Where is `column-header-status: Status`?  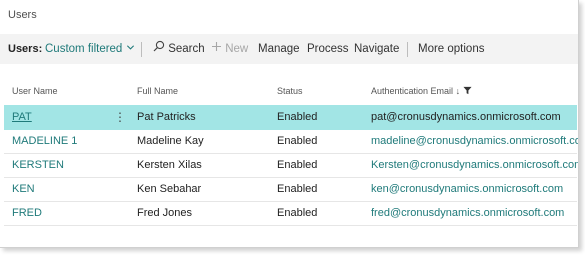
column-header-status: Status is located at coordinates (290, 91).